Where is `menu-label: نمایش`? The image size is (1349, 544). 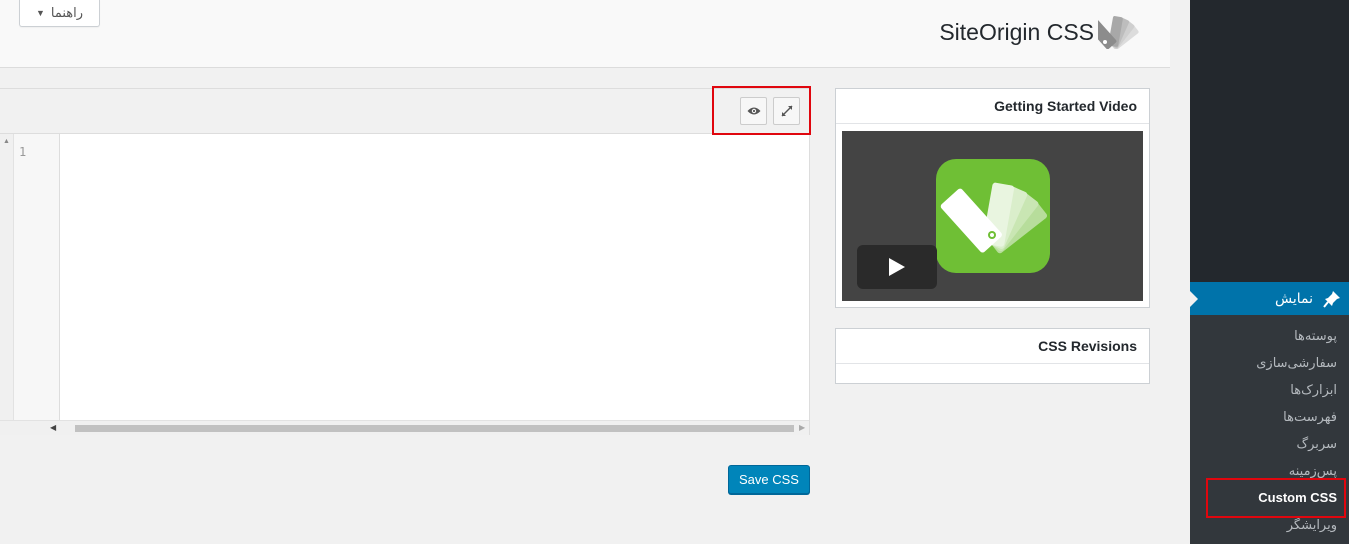
menu-label: نمایش is located at coordinates (1293, 298).